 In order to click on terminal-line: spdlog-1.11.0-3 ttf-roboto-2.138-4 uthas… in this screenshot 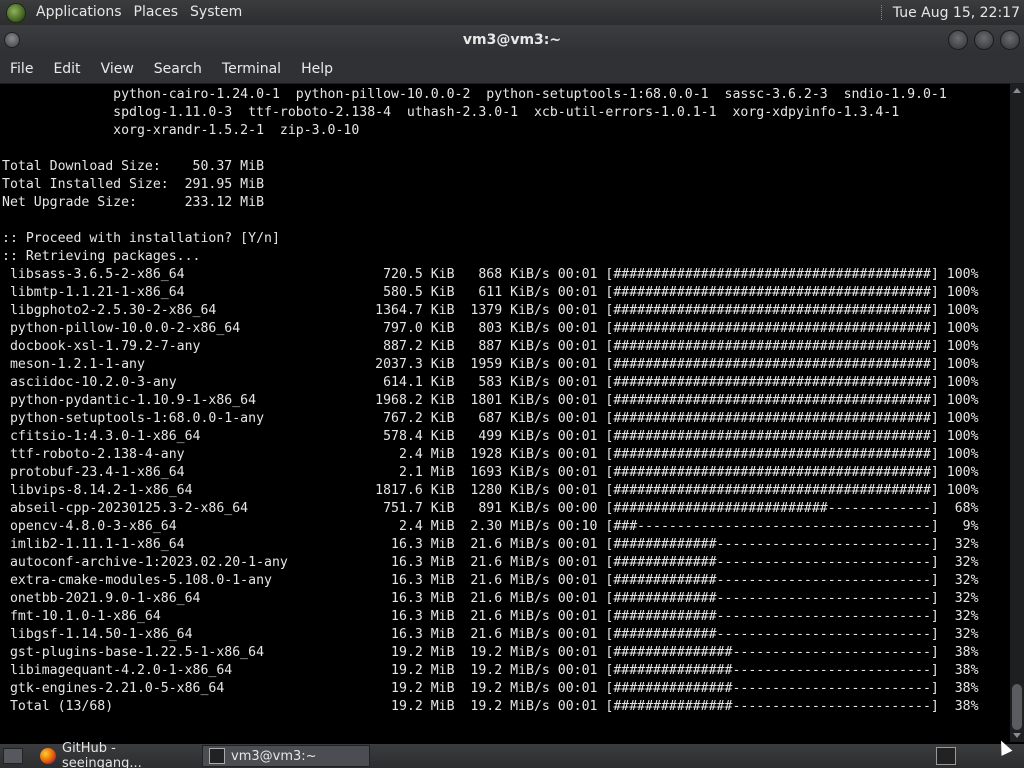, I will do `click(451, 112)`.